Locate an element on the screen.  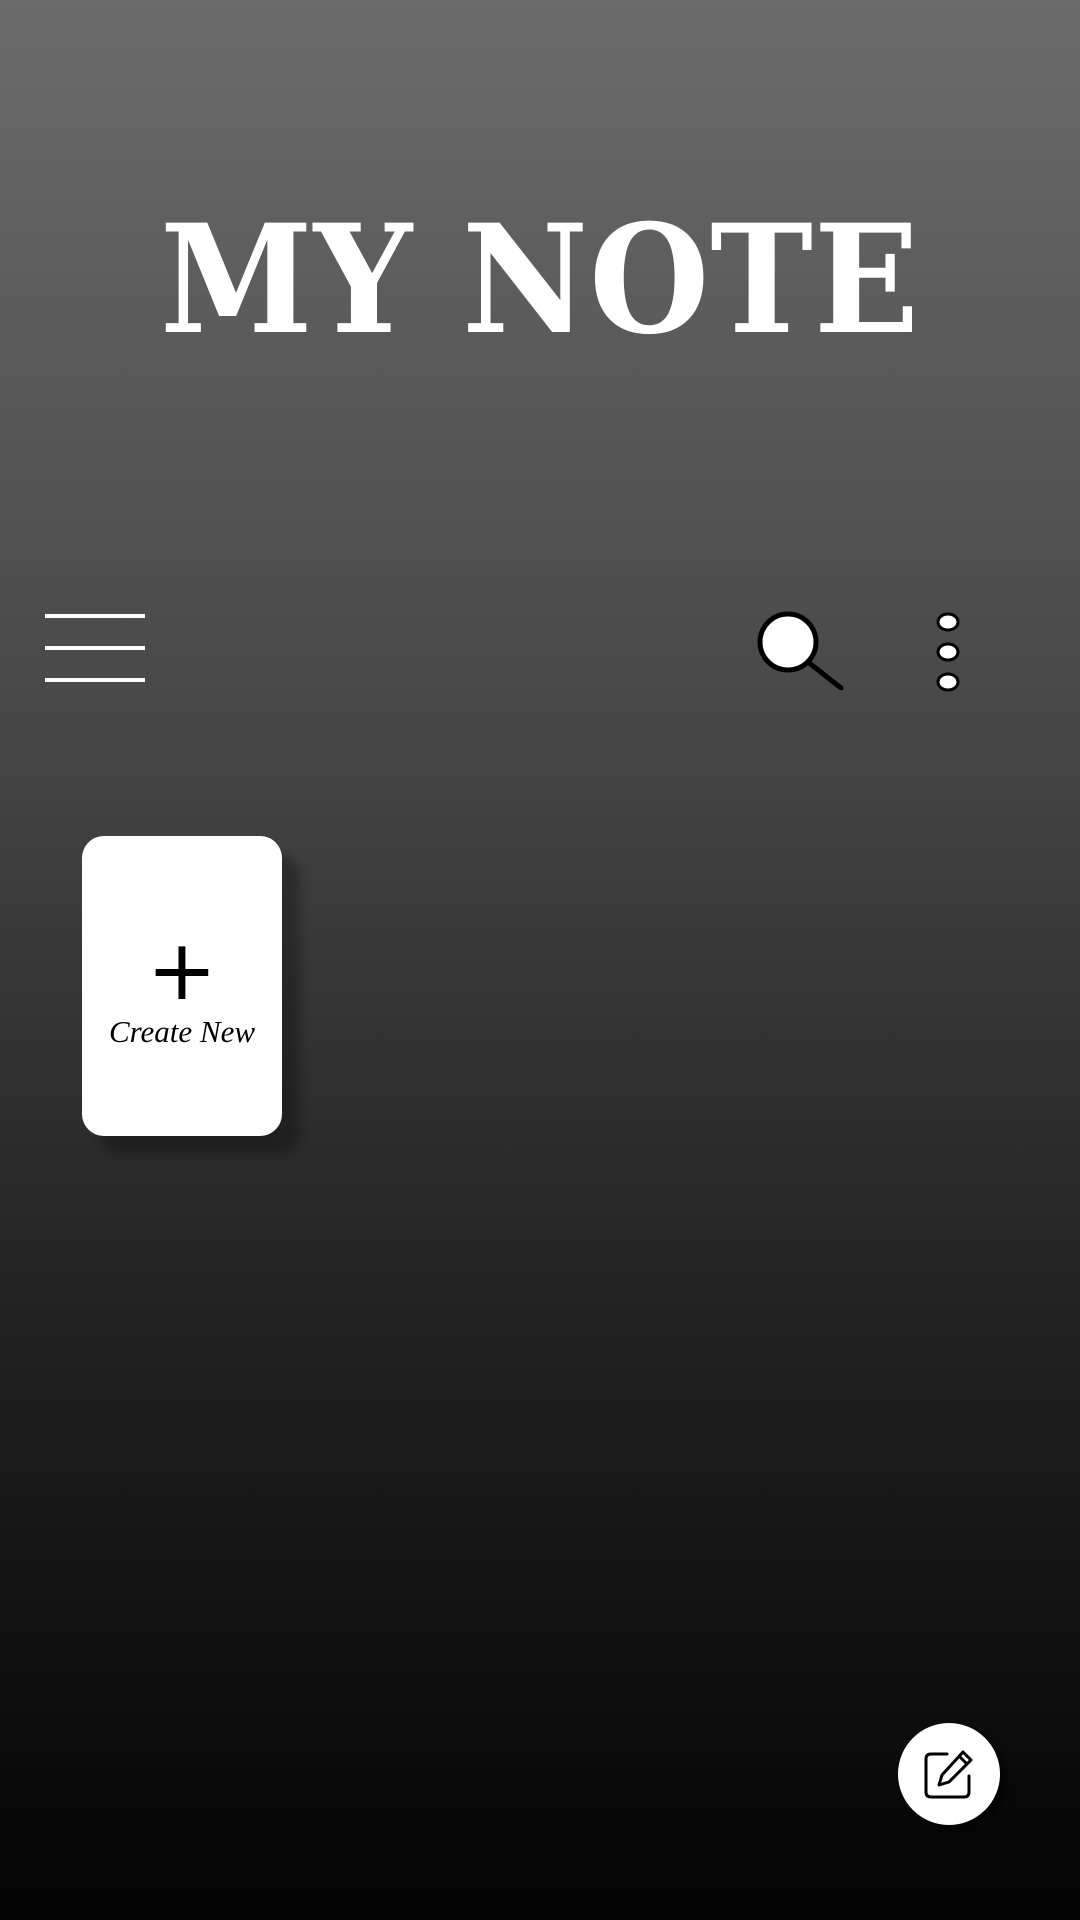
edit-note-icon is located at coordinates (948, 1774).